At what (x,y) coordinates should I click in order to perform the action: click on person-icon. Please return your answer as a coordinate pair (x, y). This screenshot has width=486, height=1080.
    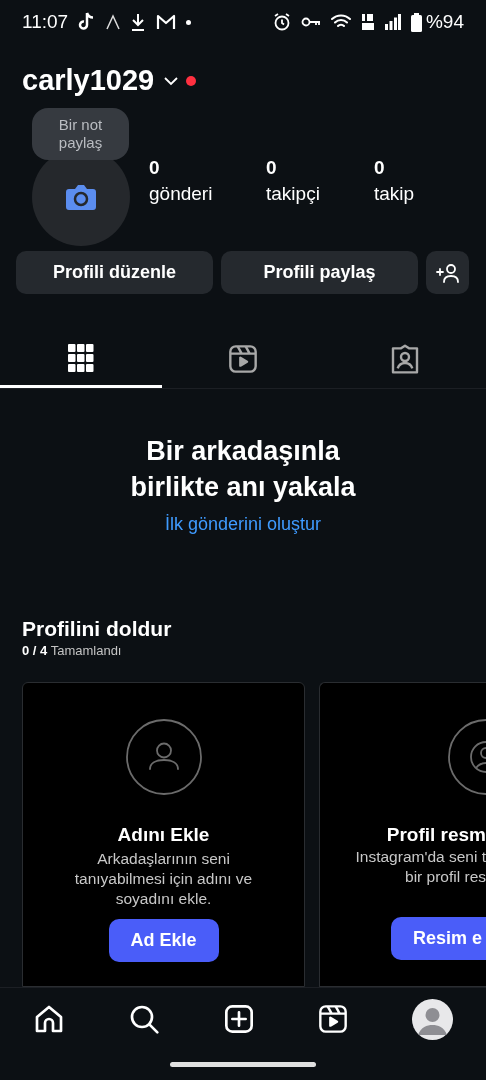
    Looking at the image, I should click on (163, 757).